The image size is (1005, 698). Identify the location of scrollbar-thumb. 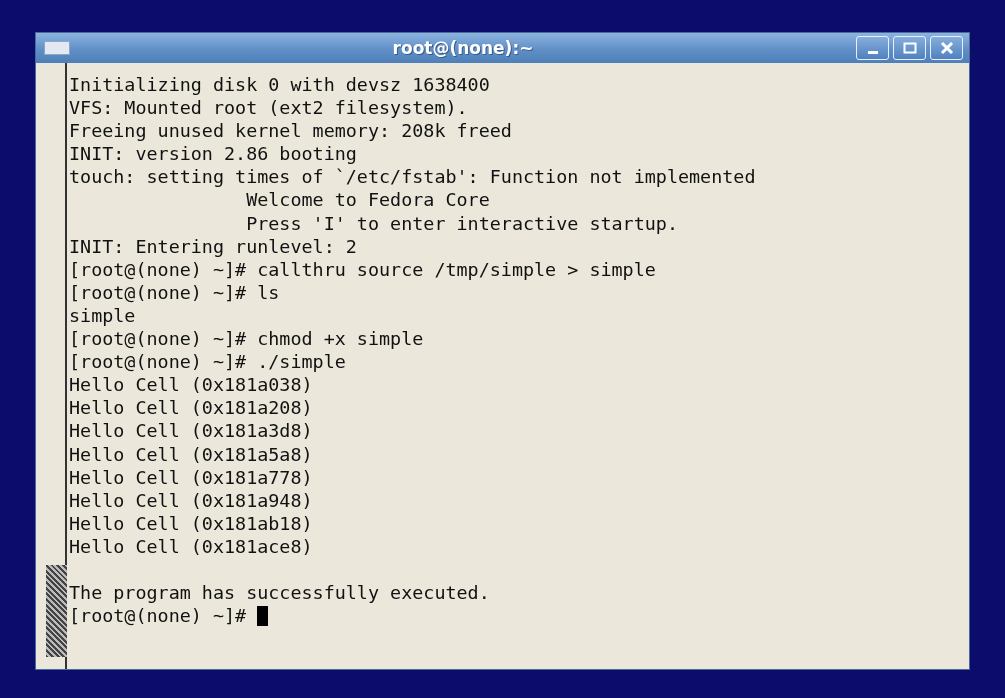
(56, 611).